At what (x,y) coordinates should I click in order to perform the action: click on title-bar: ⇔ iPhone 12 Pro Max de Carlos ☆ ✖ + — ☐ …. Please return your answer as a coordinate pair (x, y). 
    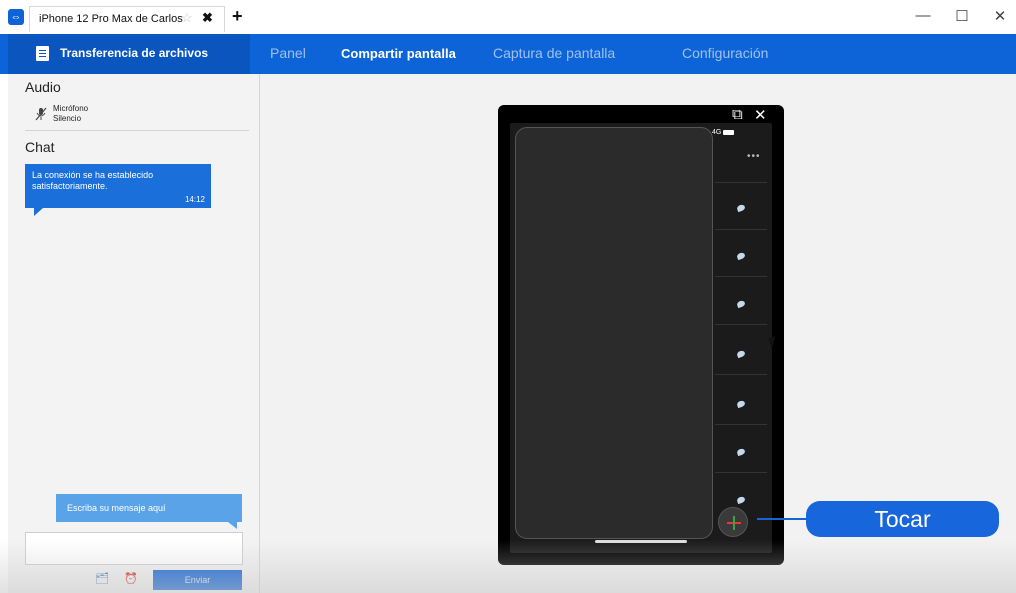
    Looking at the image, I should click on (508, 17).